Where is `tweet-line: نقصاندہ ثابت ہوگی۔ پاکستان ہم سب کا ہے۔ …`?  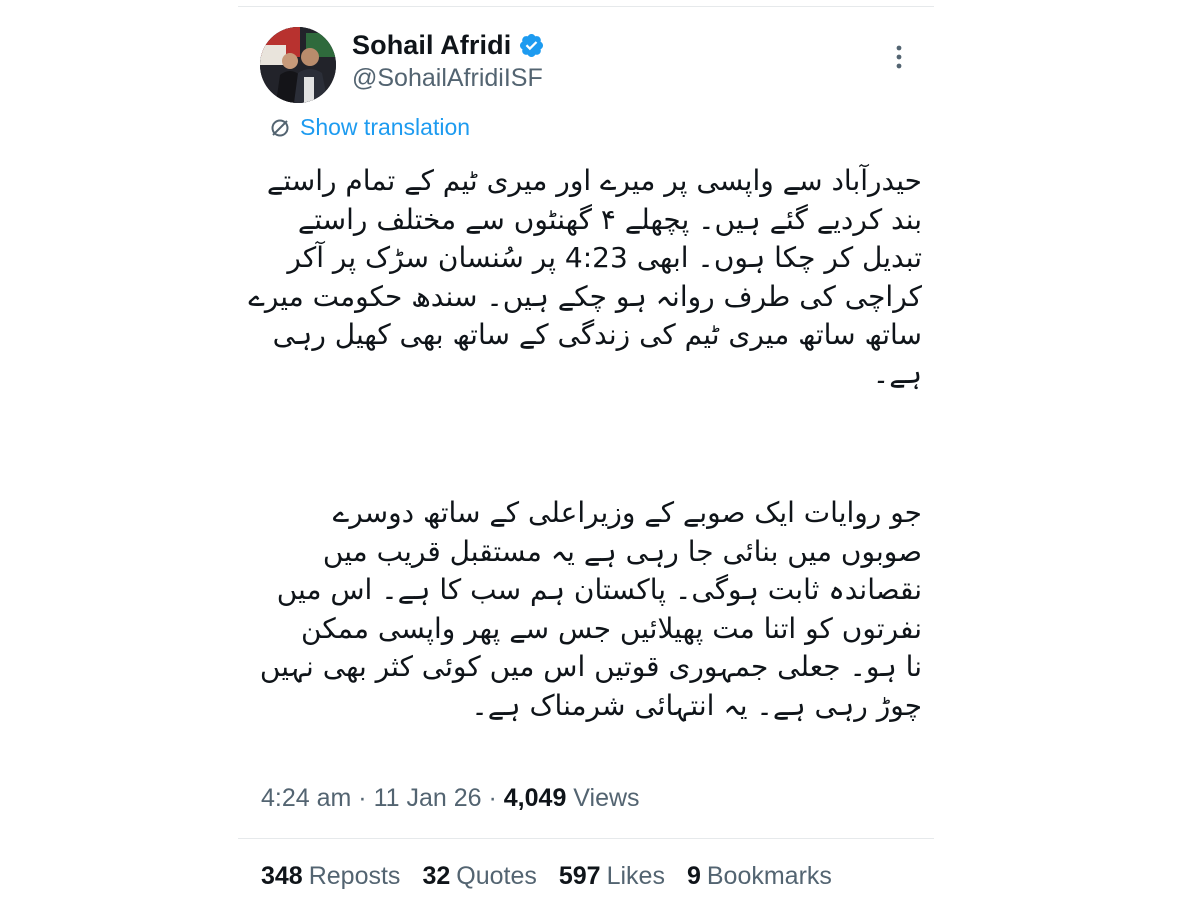 tweet-line: نقصاندہ ثابت ہوگی۔ پاکستان ہم سب کا ہے۔ … is located at coordinates (599, 589).